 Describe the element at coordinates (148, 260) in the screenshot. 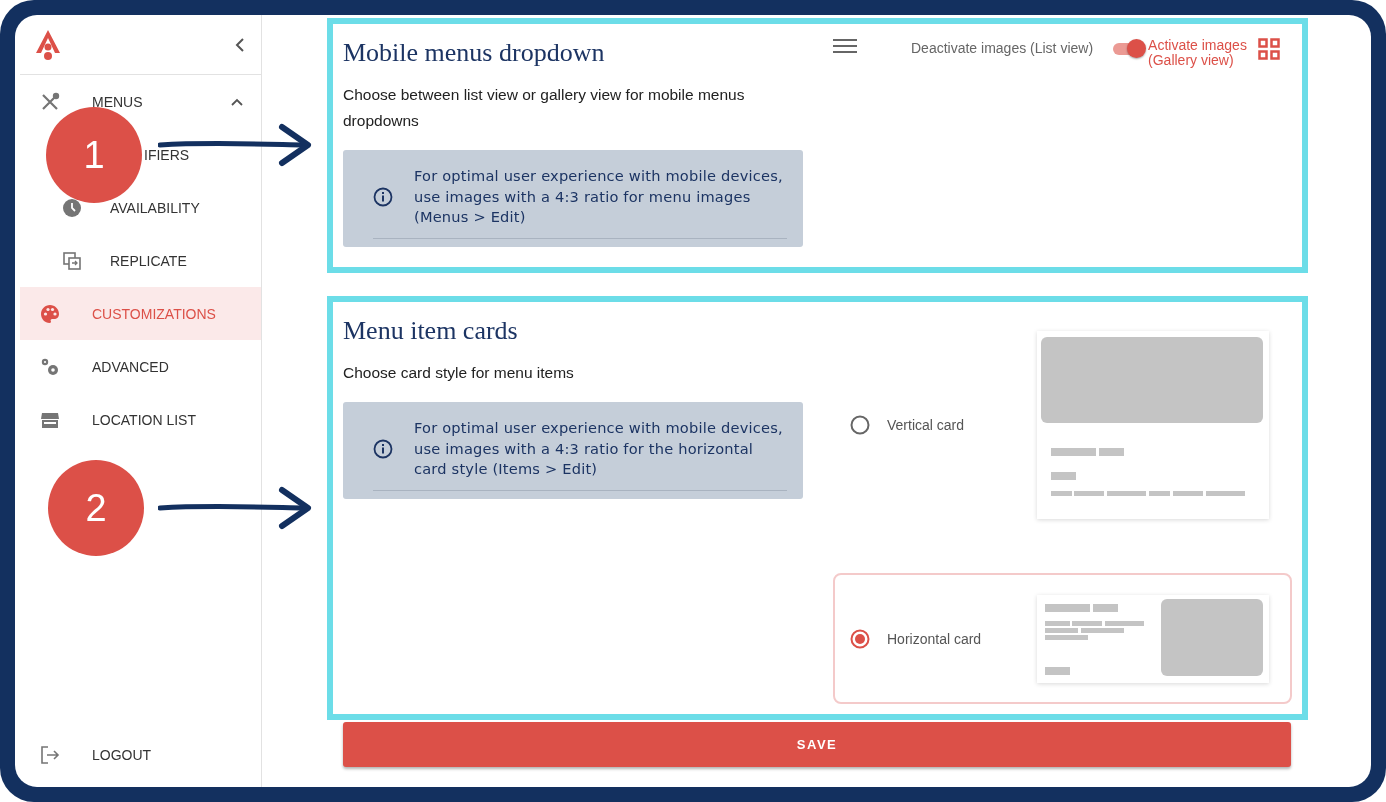

I see `sidebar-subitem: REPLICATE` at that location.